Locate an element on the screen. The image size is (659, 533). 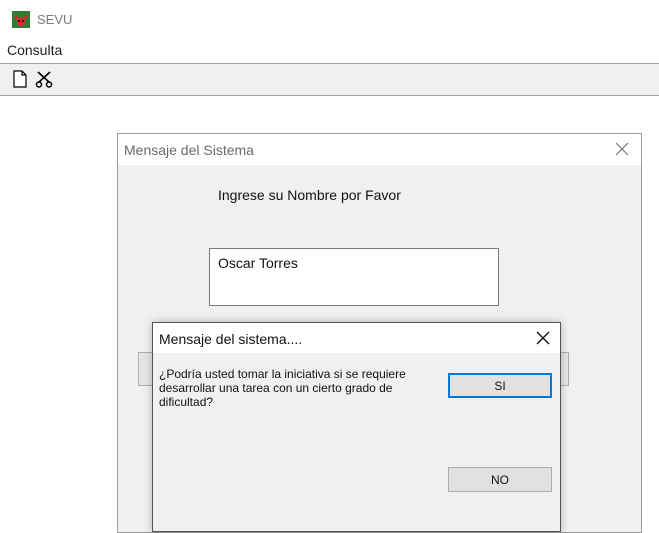
app-title-bar: SEVU is located at coordinates (329, 18).